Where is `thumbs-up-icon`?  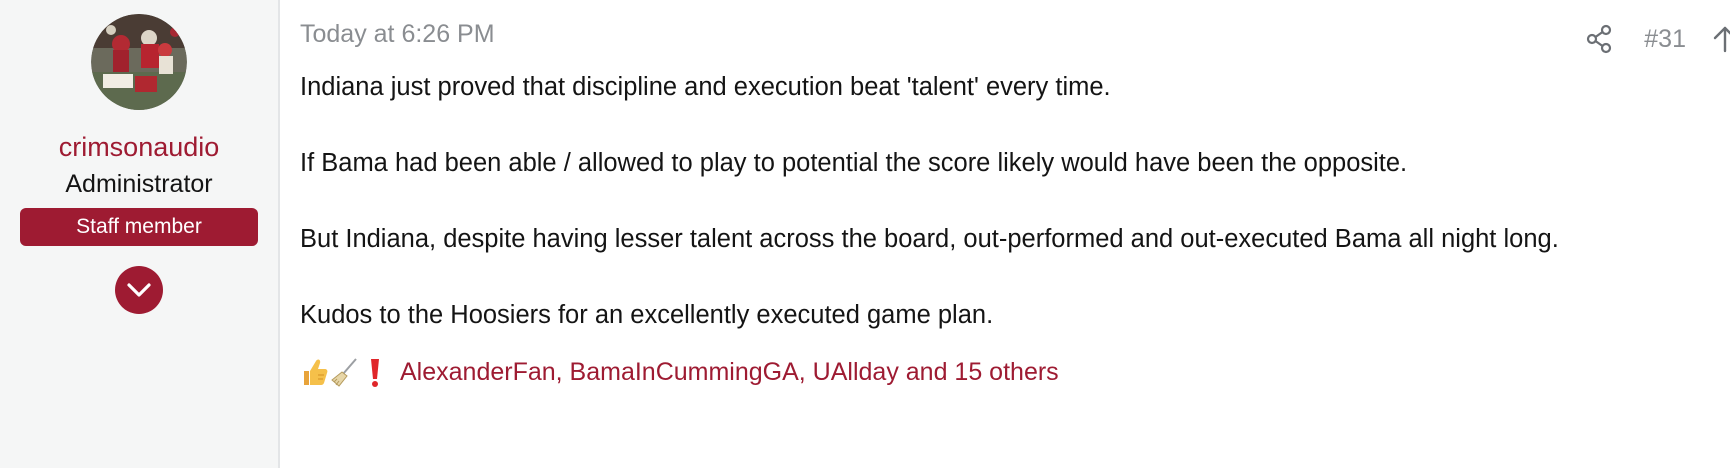
thumbs-up-icon is located at coordinates (316, 372).